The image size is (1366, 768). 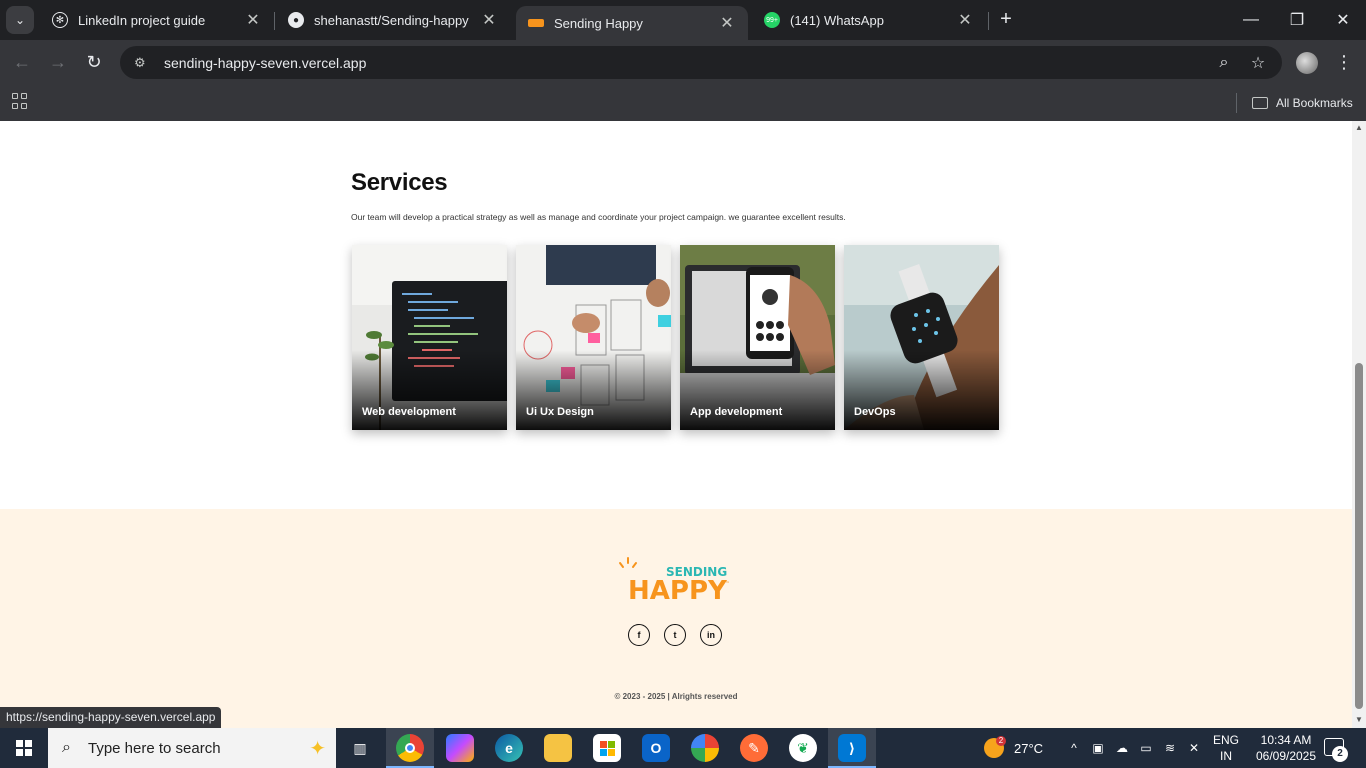 What do you see at coordinates (1286, 748) in the screenshot?
I see `system-clock: 10:34 AM 06/09/2025` at bounding box center [1286, 748].